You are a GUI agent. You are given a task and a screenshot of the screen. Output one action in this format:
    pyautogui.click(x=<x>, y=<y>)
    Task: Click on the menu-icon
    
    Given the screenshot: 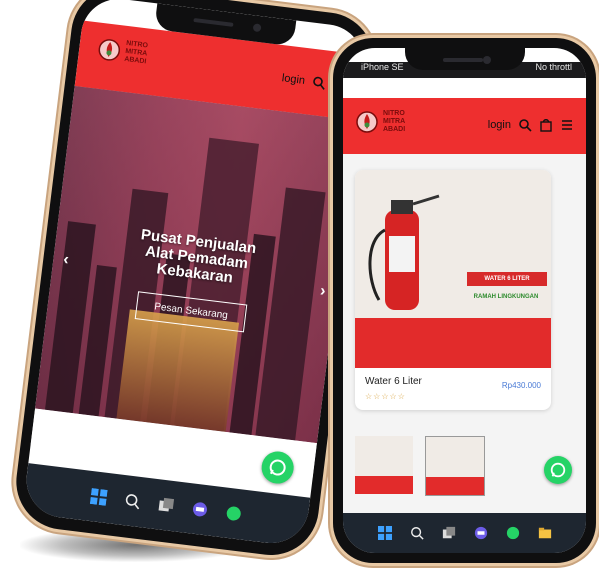 What is the action you would take?
    pyautogui.click(x=567, y=125)
    